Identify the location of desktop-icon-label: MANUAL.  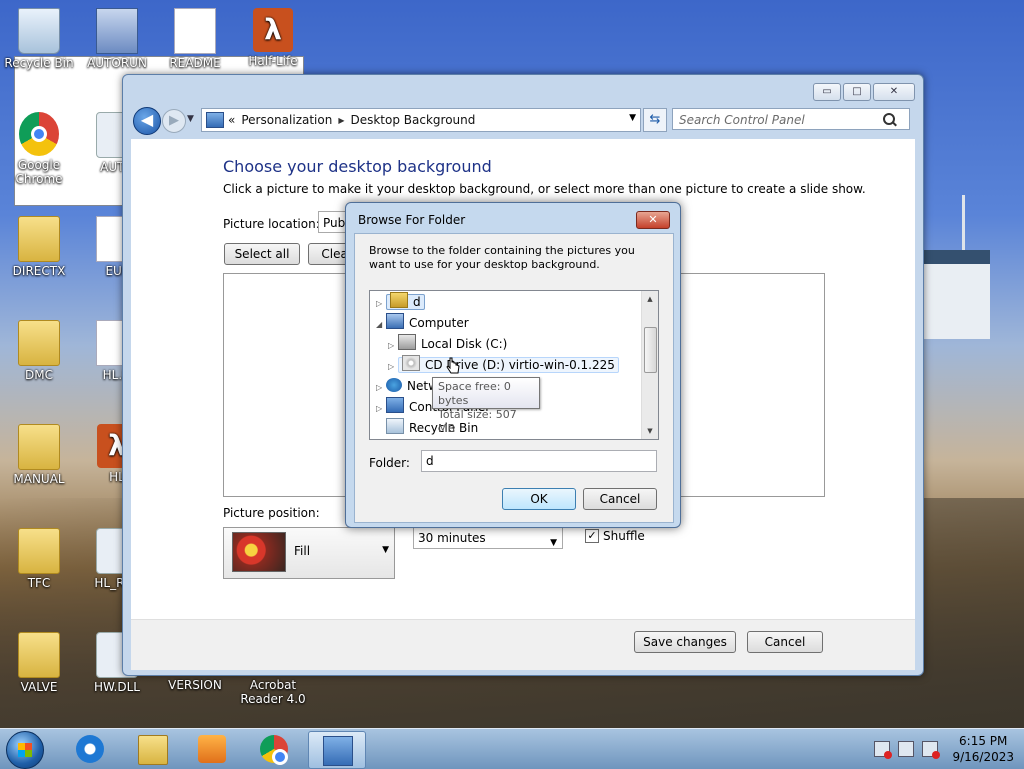
(39, 479).